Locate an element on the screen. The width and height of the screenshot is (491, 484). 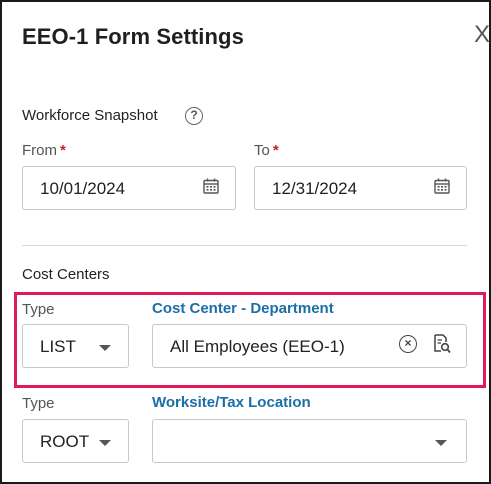
lookup-icon is located at coordinates (442, 344).